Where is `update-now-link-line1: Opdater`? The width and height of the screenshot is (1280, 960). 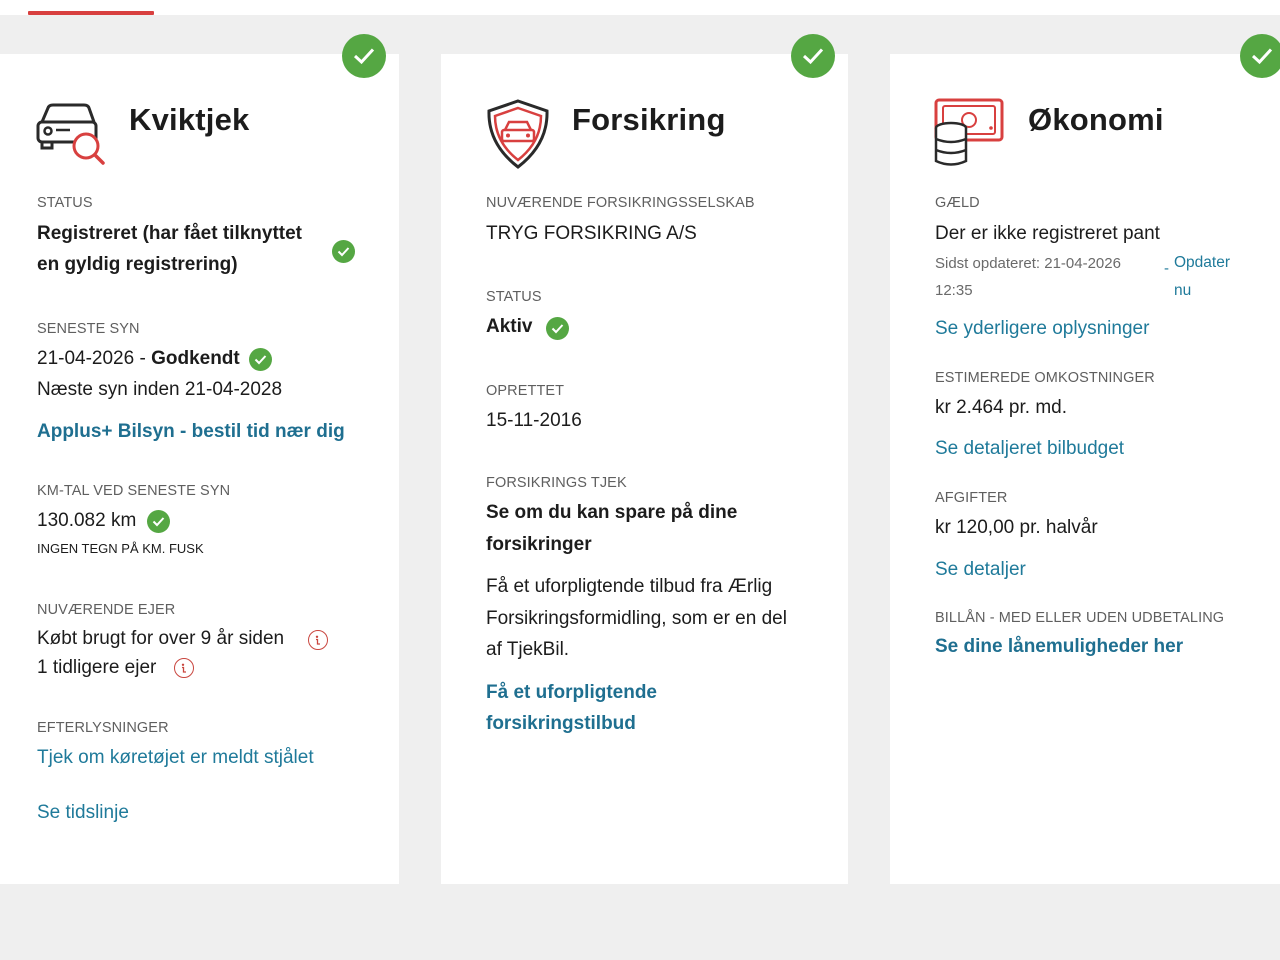 update-now-link-line1: Opdater is located at coordinates (1202, 263).